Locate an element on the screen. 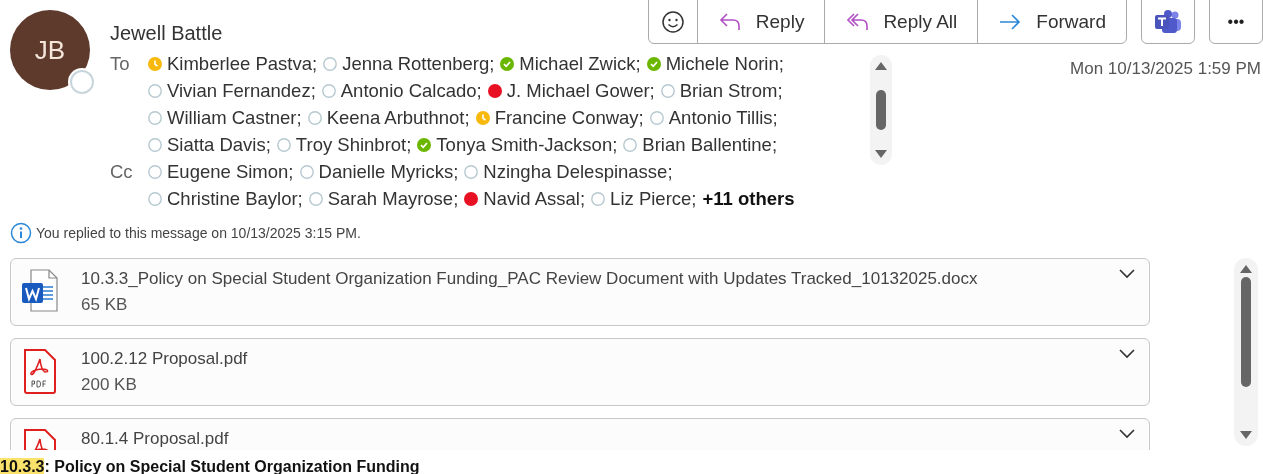  reply-button: Reply is located at coordinates (760, 21).